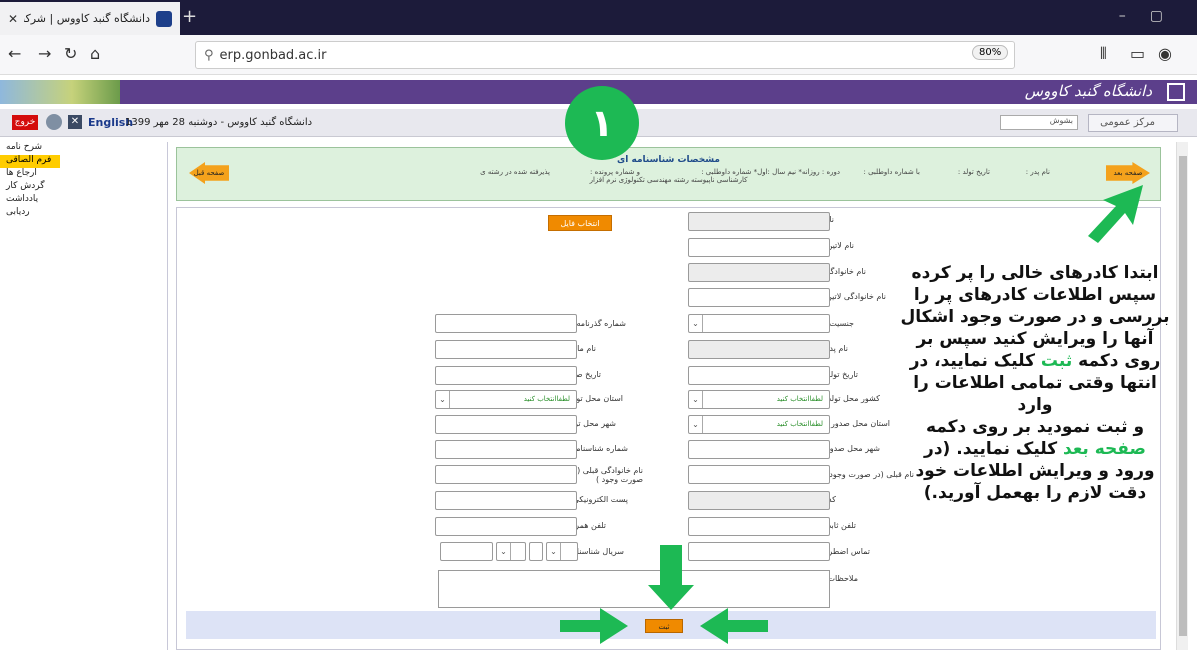 The image size is (1197, 650). Describe the element at coordinates (1035, 339) in the screenshot. I see `instruction-line: آنها را ویرایش کنید سپس بر` at that location.